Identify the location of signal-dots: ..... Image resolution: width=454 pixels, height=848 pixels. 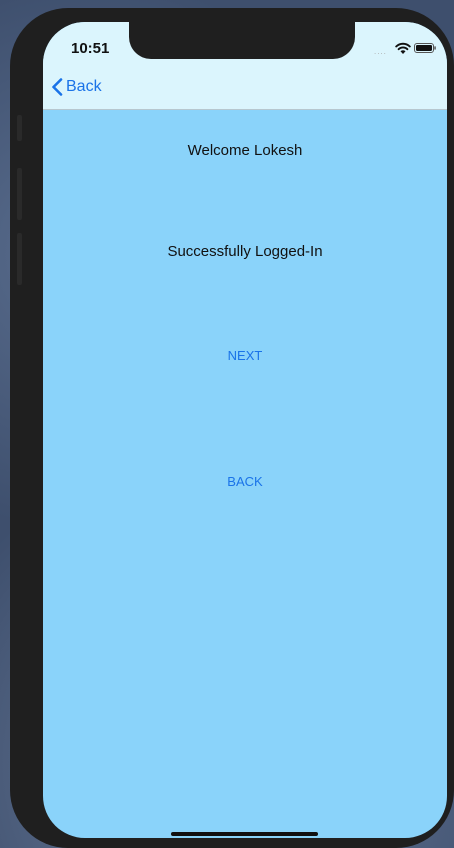
(380, 51).